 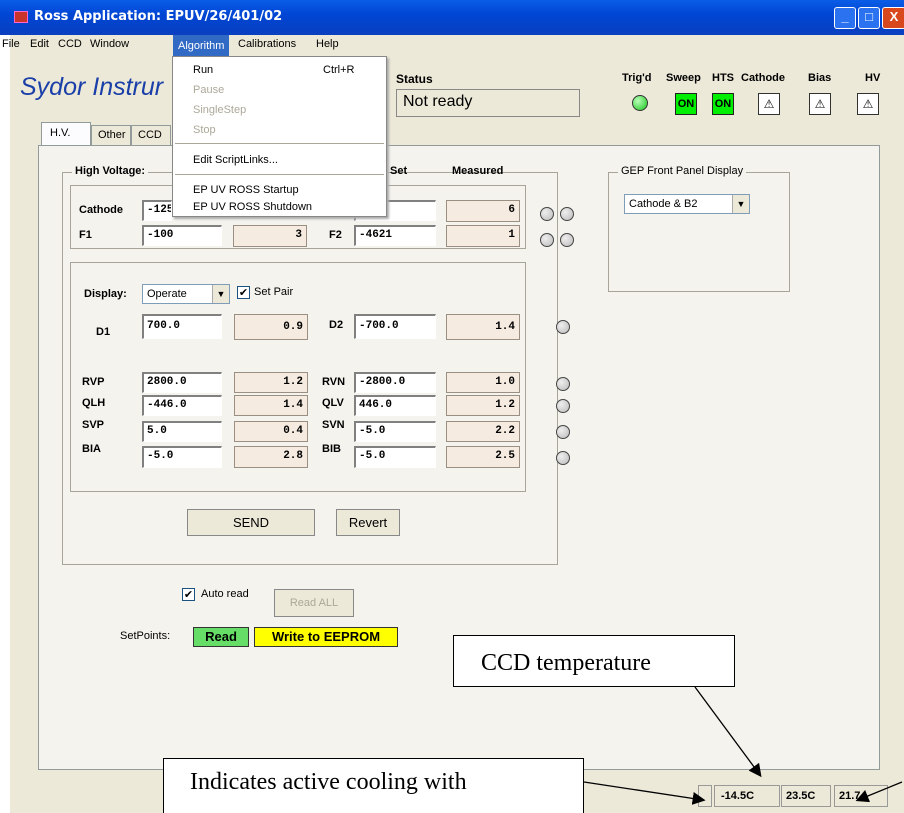 I want to click on ccd-callout-arrow, so click(x=728, y=732).